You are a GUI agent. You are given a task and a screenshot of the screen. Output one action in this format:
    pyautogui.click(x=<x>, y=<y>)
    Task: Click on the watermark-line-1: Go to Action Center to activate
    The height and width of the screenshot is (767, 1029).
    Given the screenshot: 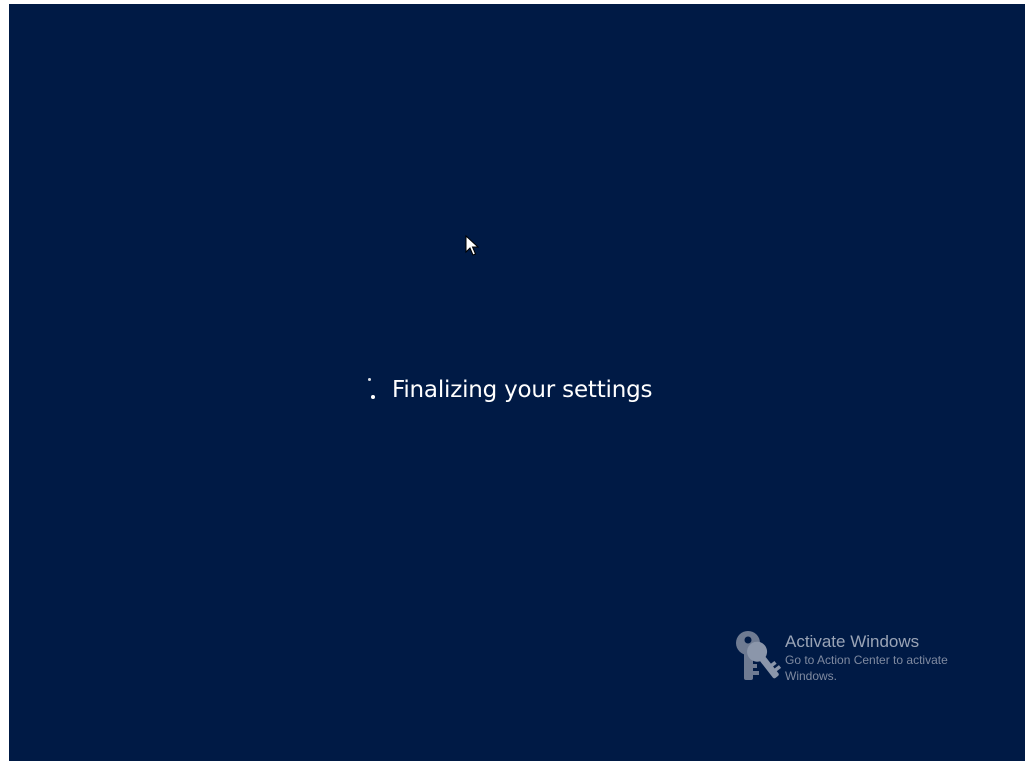 What is the action you would take?
    pyautogui.click(x=866, y=660)
    